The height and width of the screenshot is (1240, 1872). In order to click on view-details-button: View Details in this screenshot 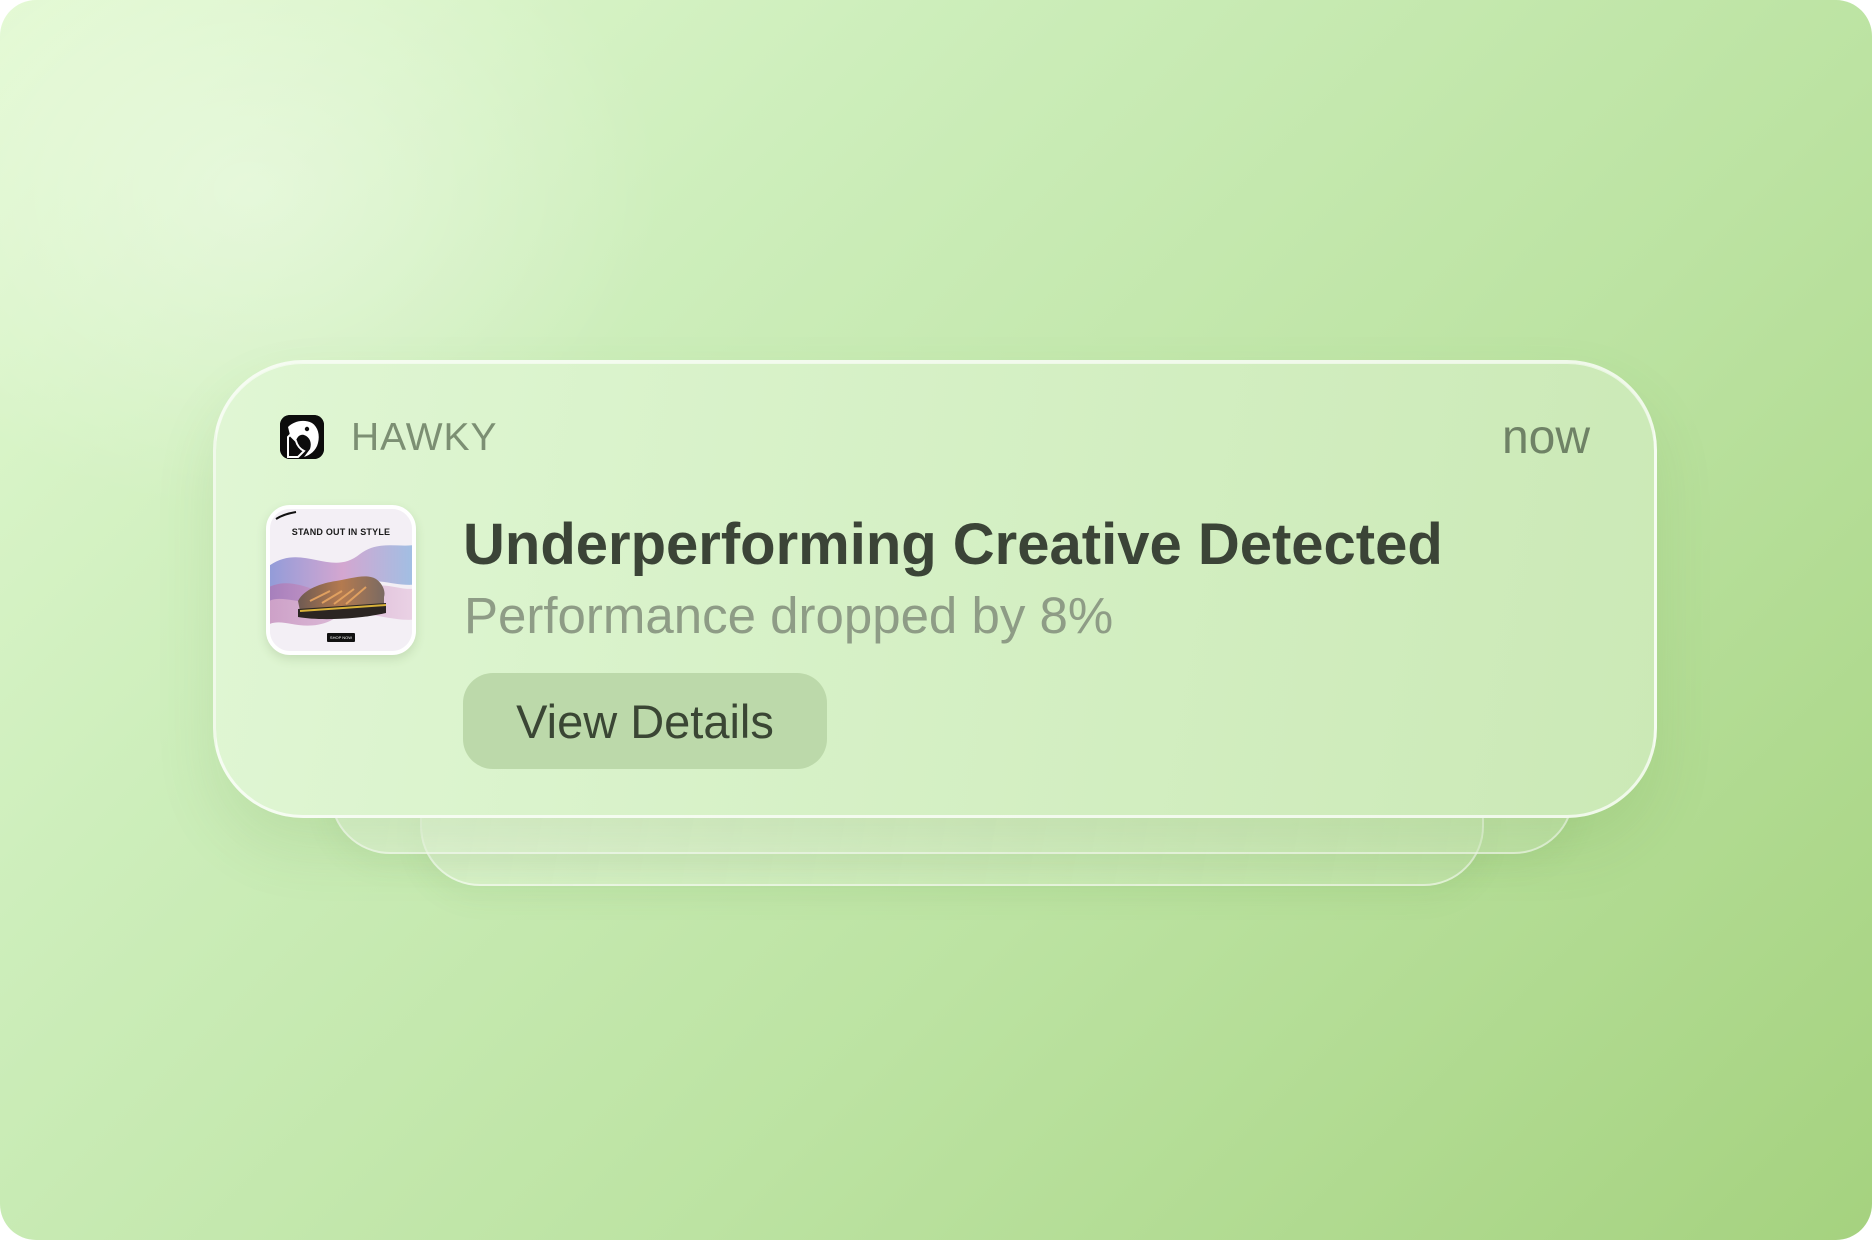, I will do `click(645, 721)`.